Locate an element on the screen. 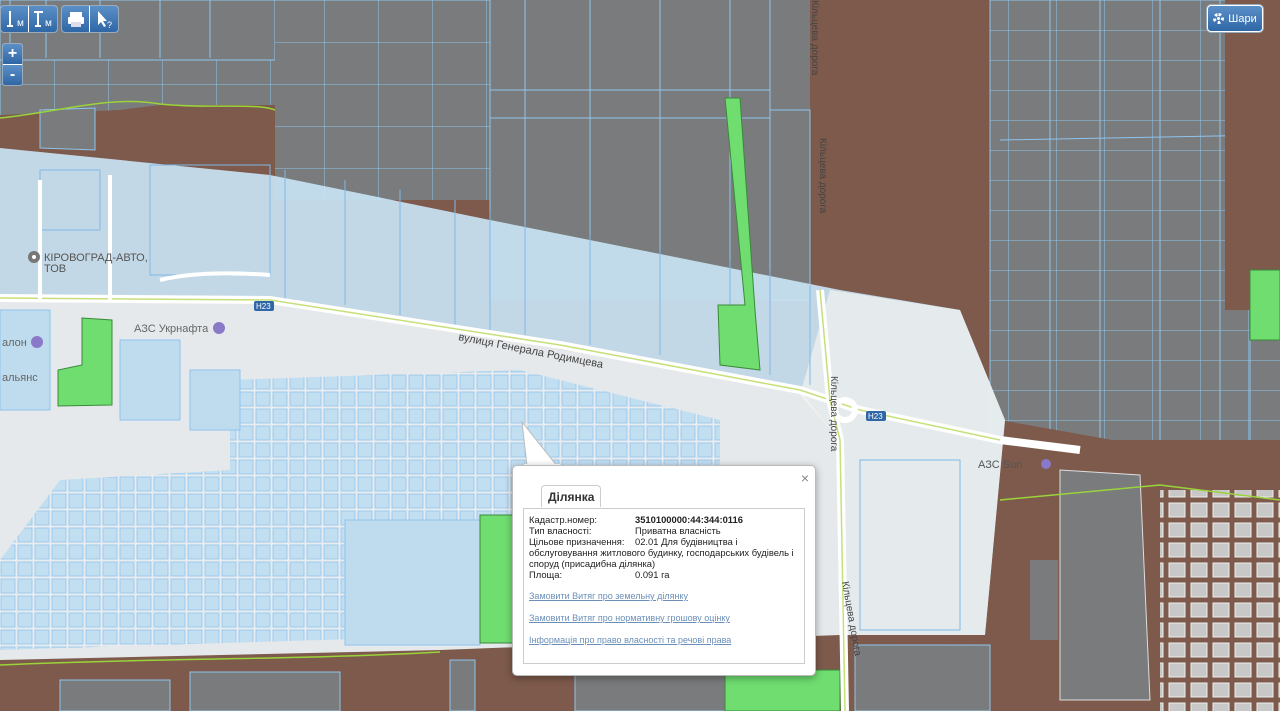 Image resolution: width=1280 pixels, height=711 pixels. poi-marker-azs-sun is located at coordinates (1046, 464).